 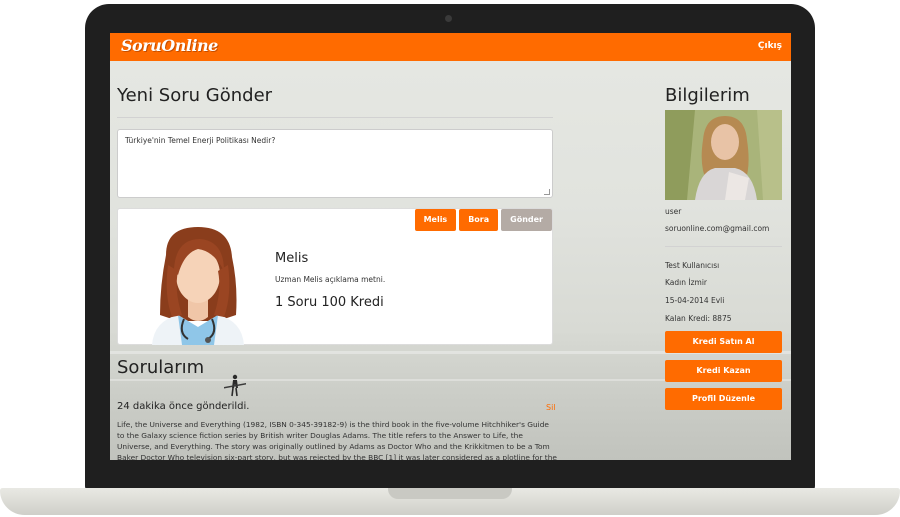 I want to click on buy-credit-button: Kredi Satın Al, so click(x=723, y=342).